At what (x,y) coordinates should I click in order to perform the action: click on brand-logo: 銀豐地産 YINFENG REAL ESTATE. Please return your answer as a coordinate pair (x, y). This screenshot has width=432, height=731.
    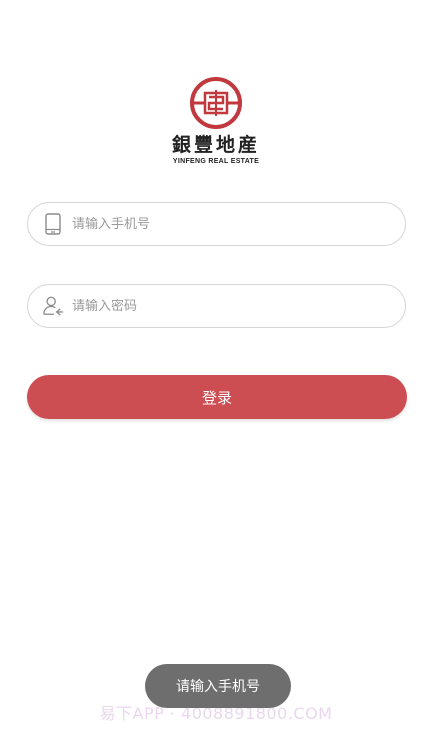
    Looking at the image, I should click on (216, 120).